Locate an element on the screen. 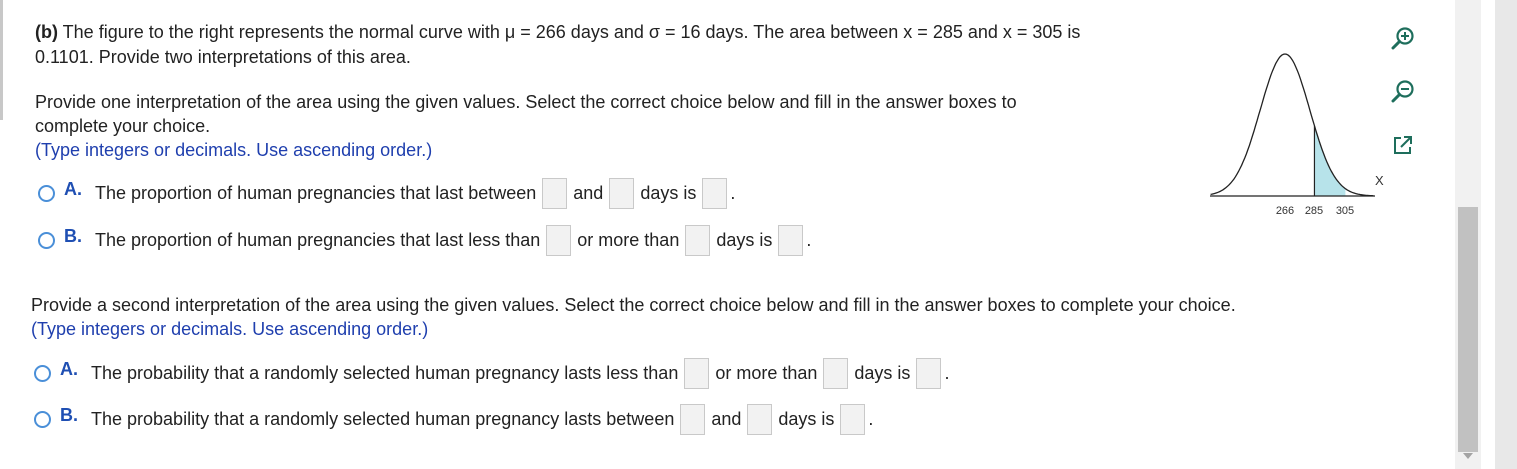 The width and height of the screenshot is (1517, 469). section1-choice-b-text2: or more than is located at coordinates (628, 240).